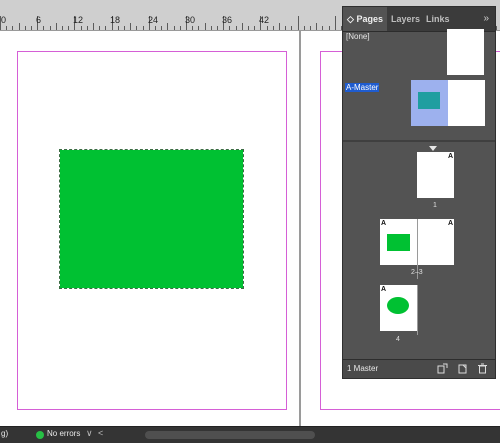  What do you see at coordinates (153, 20) in the screenshot?
I see `ruler-label: 24` at bounding box center [153, 20].